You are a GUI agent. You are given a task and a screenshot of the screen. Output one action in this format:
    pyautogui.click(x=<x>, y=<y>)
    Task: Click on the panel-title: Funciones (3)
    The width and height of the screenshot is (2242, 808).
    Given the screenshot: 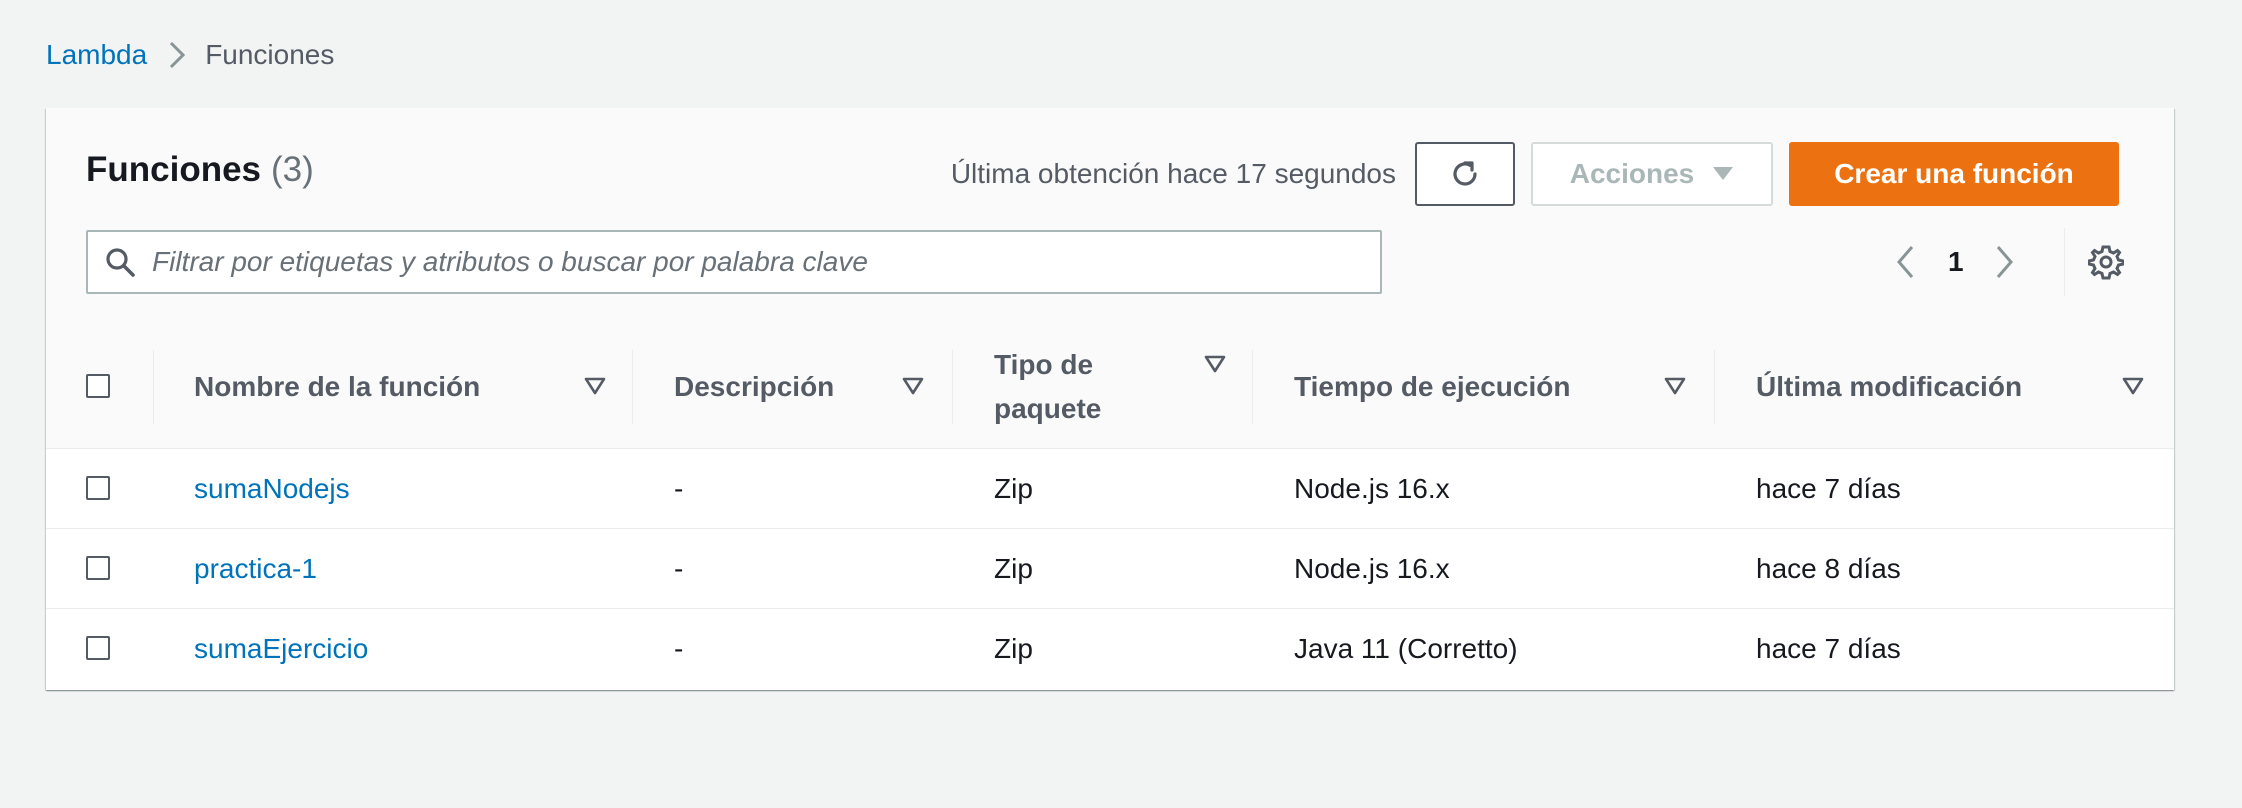 What is the action you would take?
    pyautogui.click(x=200, y=170)
    